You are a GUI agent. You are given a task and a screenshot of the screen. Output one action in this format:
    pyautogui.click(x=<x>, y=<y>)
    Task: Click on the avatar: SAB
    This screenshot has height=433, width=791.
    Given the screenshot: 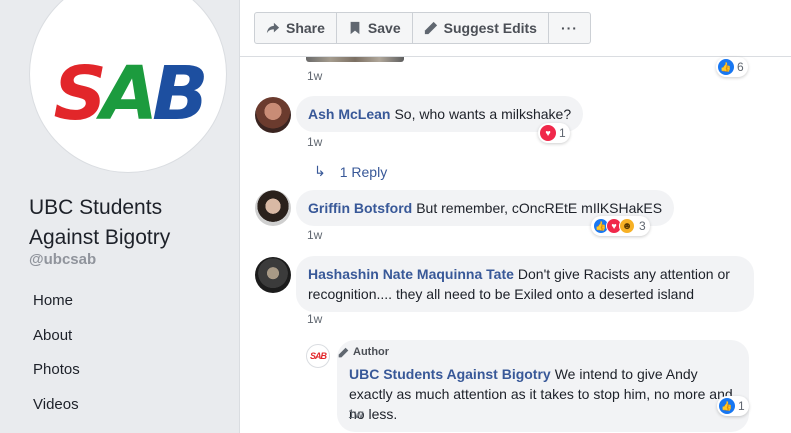 What is the action you would take?
    pyautogui.click(x=318, y=356)
    